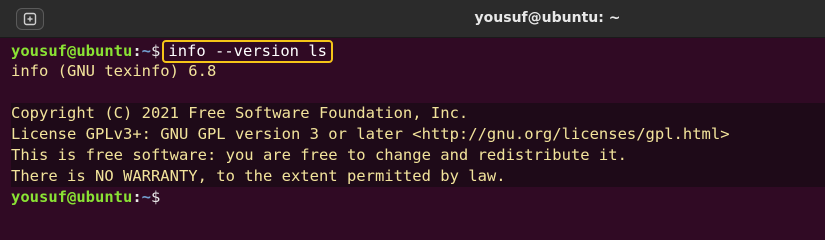 Image resolution: width=825 pixels, height=240 pixels. What do you see at coordinates (114, 71) in the screenshot?
I see `output-line: info (GNU texinfo) 6.8` at bounding box center [114, 71].